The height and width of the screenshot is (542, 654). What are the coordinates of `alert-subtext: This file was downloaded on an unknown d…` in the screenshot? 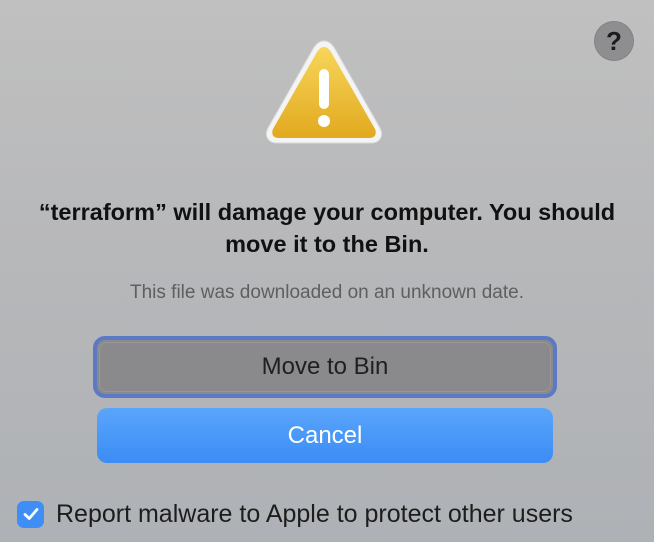 It's located at (327, 292).